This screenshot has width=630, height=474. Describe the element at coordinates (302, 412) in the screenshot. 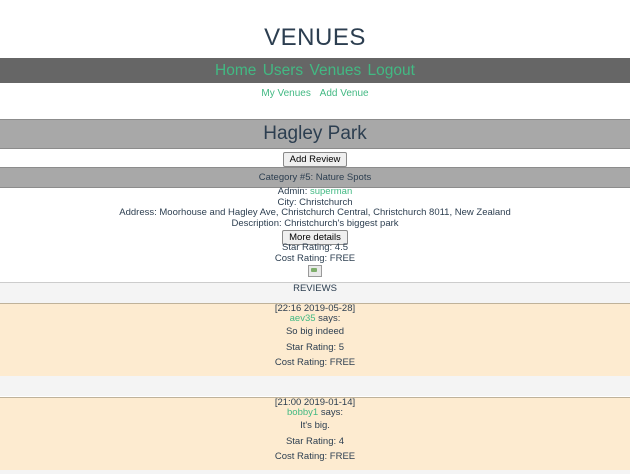

I see `review-author-link: bobby1` at that location.